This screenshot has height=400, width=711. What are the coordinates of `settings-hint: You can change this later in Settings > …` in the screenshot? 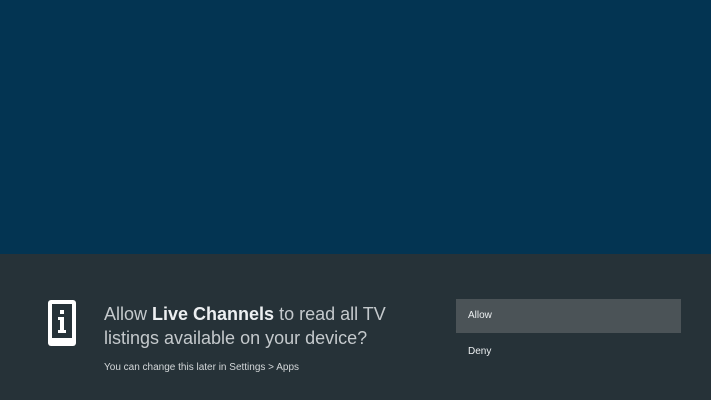 It's located at (202, 367).